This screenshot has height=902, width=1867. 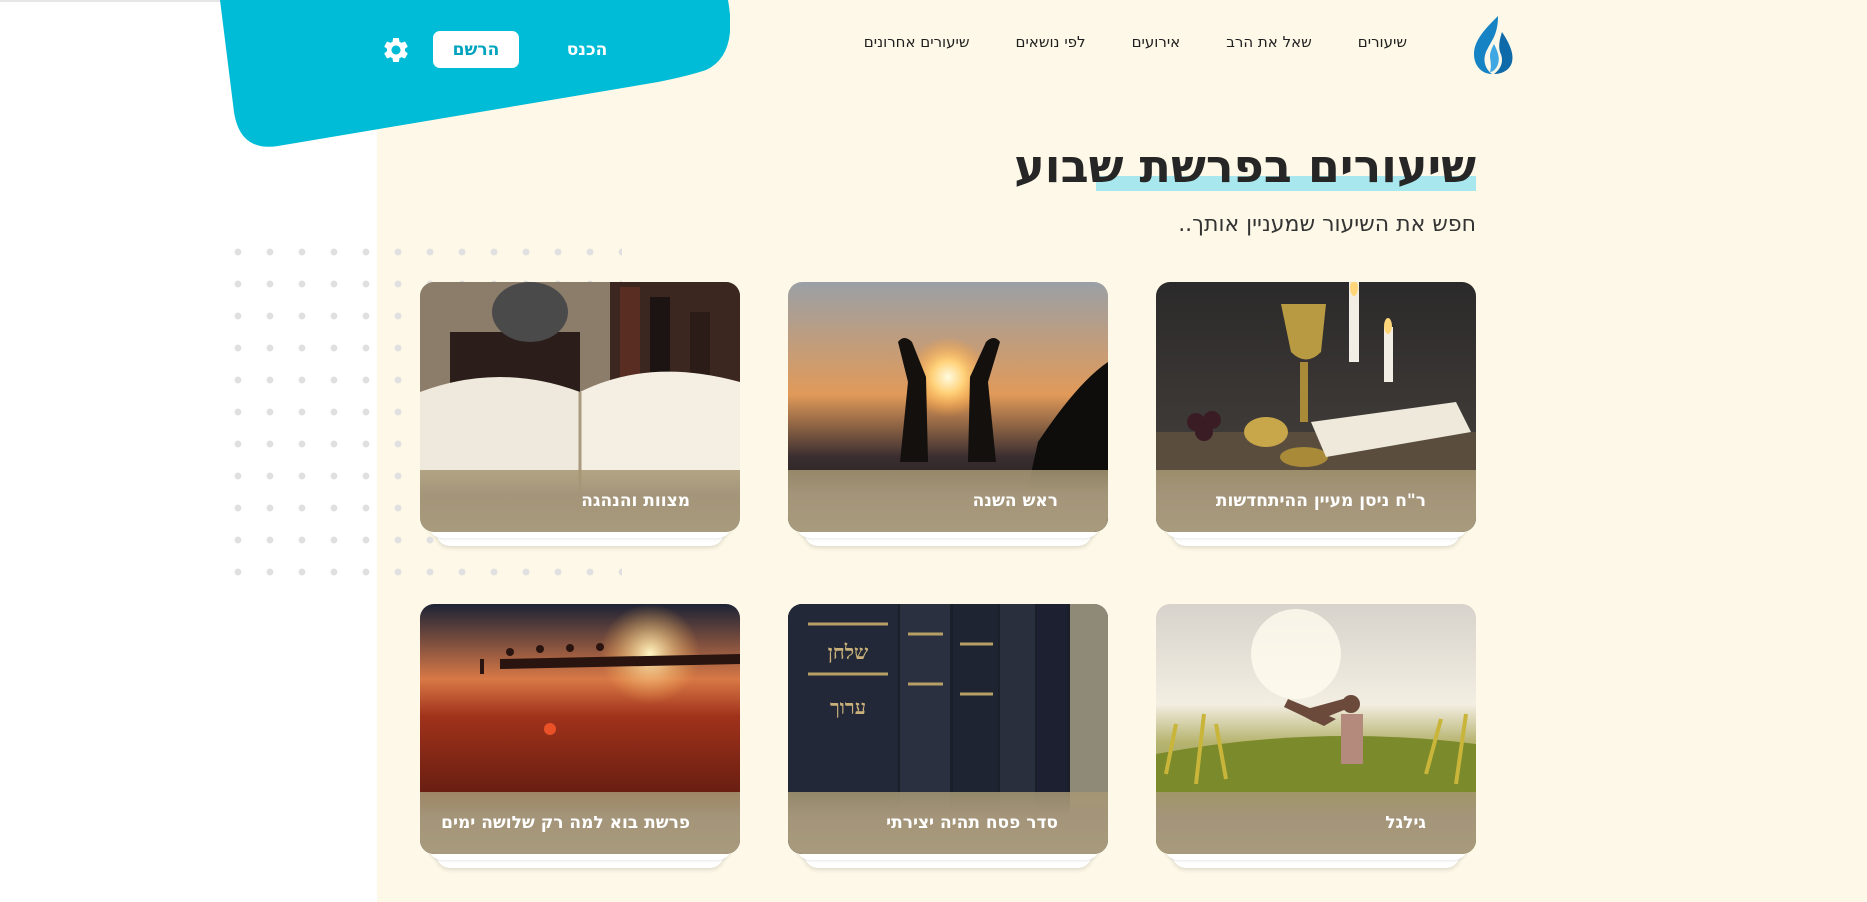 I want to click on lesson-card: פרשת בוא למה רק שלושה ימים, so click(x=580, y=736).